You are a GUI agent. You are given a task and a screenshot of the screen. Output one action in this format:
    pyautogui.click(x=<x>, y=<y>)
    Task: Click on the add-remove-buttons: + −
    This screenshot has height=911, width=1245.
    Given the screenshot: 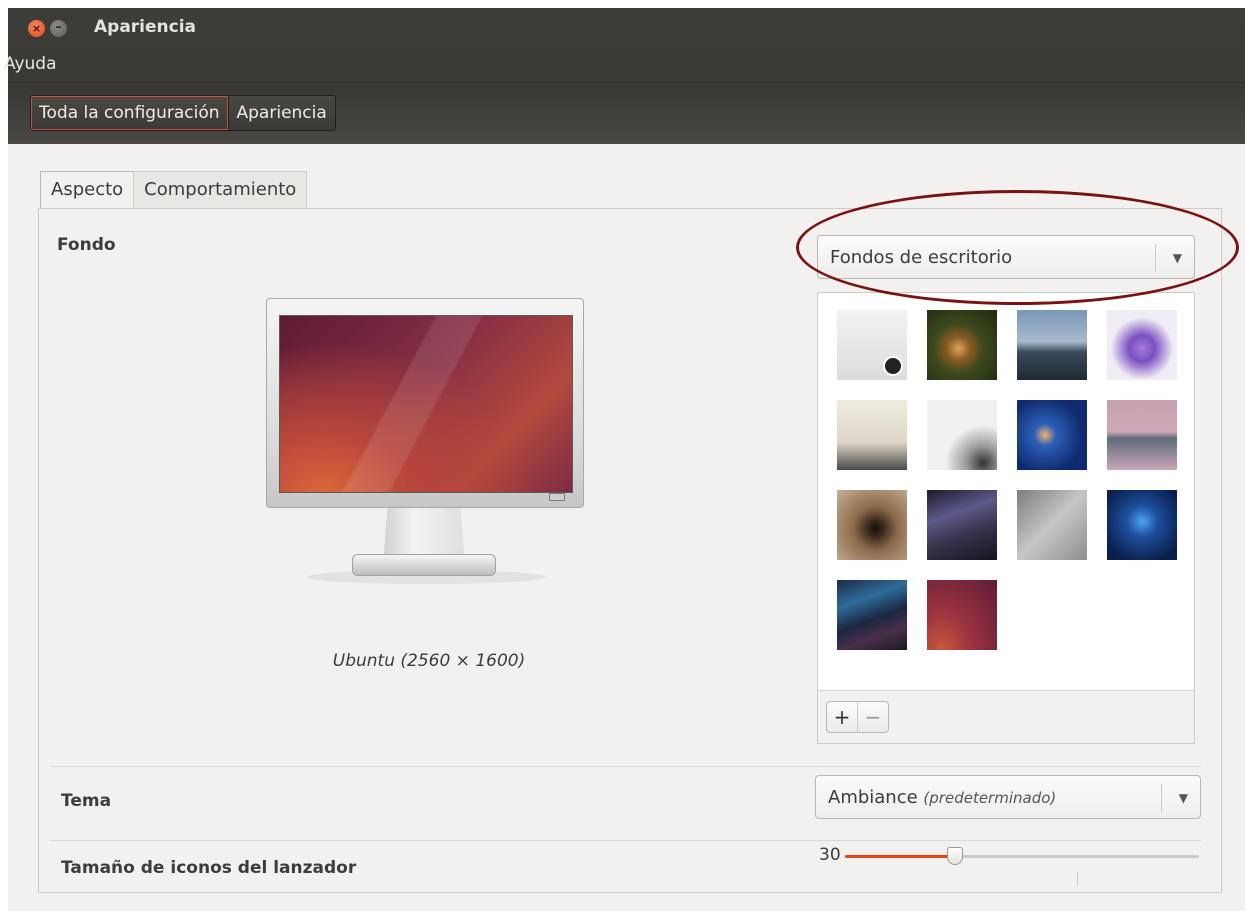 What is the action you would take?
    pyautogui.click(x=857, y=717)
    